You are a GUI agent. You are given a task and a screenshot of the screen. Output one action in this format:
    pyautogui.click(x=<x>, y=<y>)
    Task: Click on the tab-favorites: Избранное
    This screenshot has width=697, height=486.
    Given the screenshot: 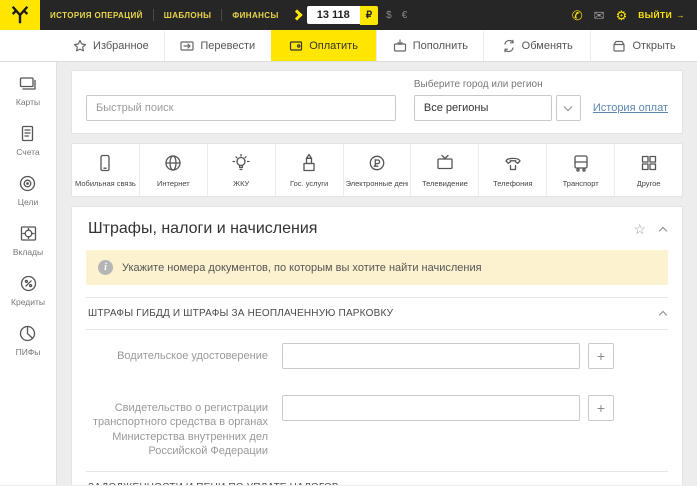 What is the action you would take?
    pyautogui.click(x=111, y=45)
    